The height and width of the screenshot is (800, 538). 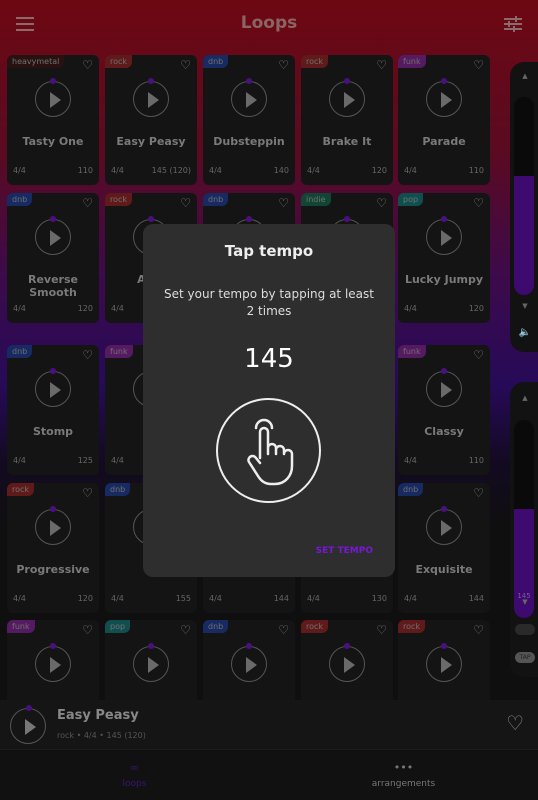 What do you see at coordinates (151, 120) in the screenshot?
I see `loop-card: rock ♡ Easy Peasy 4/4 145 (120)` at bounding box center [151, 120].